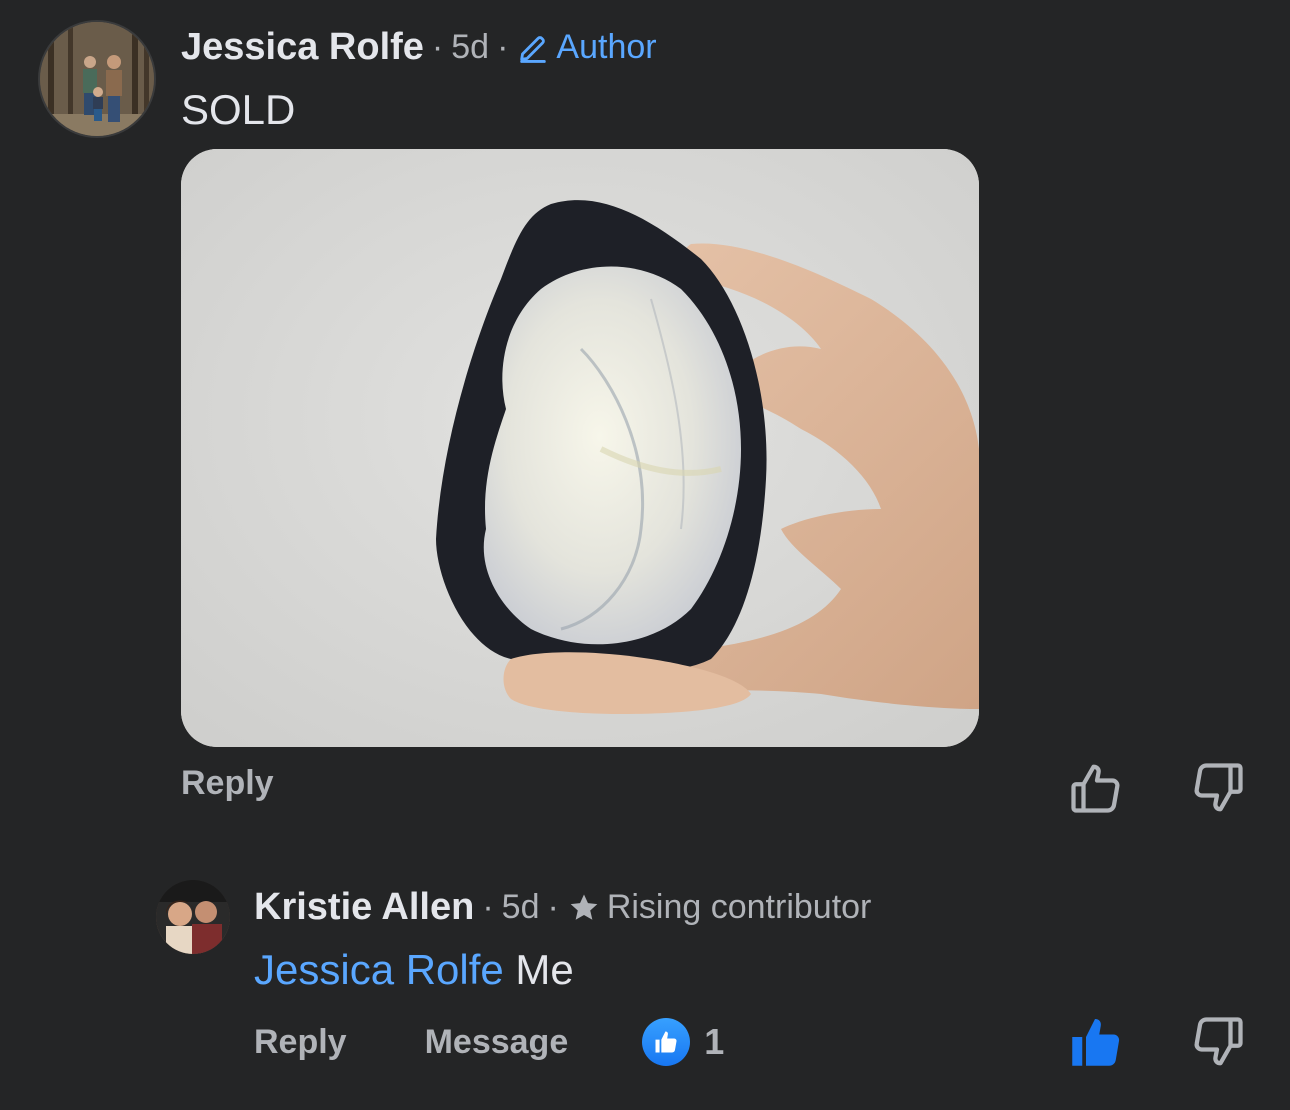 The width and height of the screenshot is (1290, 1110). I want to click on author-badge-label: Author, so click(606, 47).